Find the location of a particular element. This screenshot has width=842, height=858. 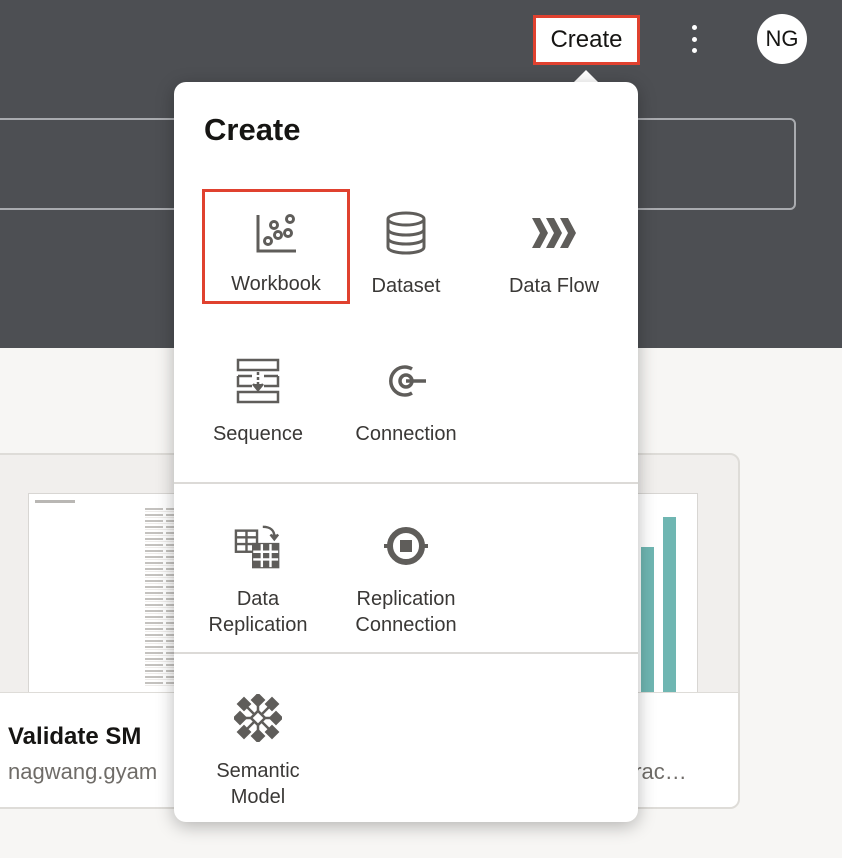

menu-item-label: Data Flow is located at coordinates (554, 286).